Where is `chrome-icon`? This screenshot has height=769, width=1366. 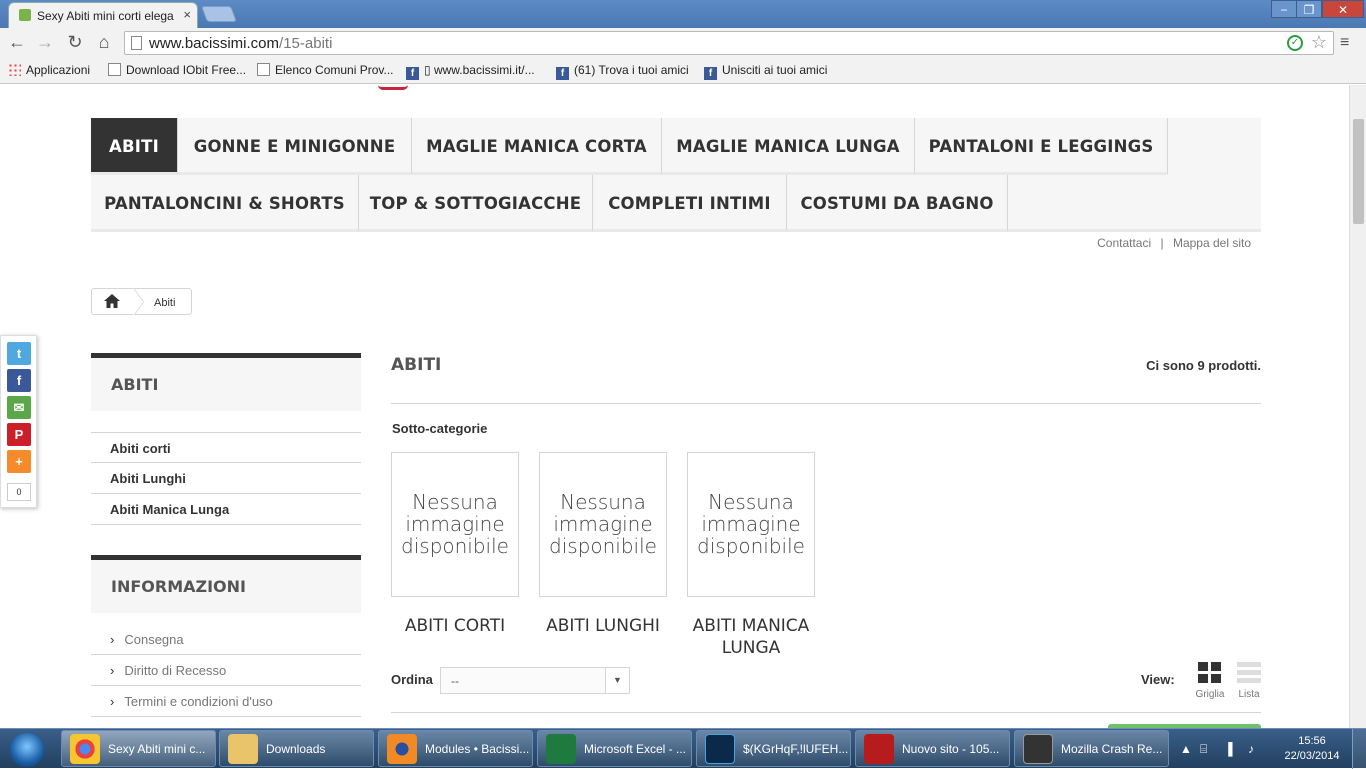 chrome-icon is located at coordinates (85, 749).